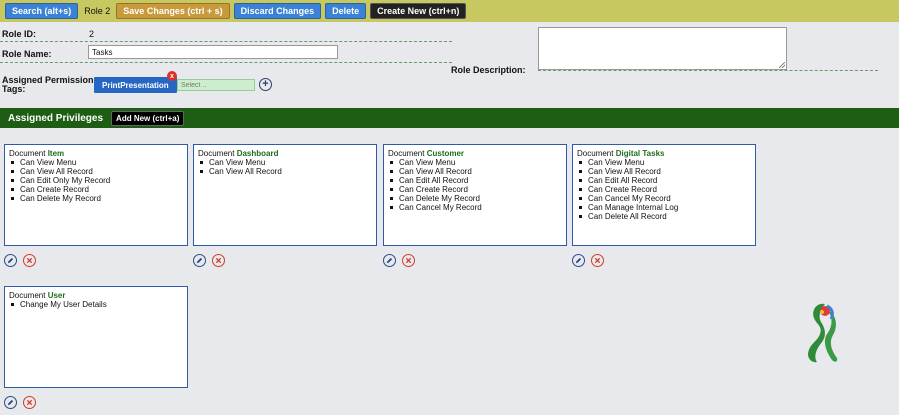 This screenshot has height=415, width=899. I want to click on privilege-list: Change My User Details, so click(96, 304).